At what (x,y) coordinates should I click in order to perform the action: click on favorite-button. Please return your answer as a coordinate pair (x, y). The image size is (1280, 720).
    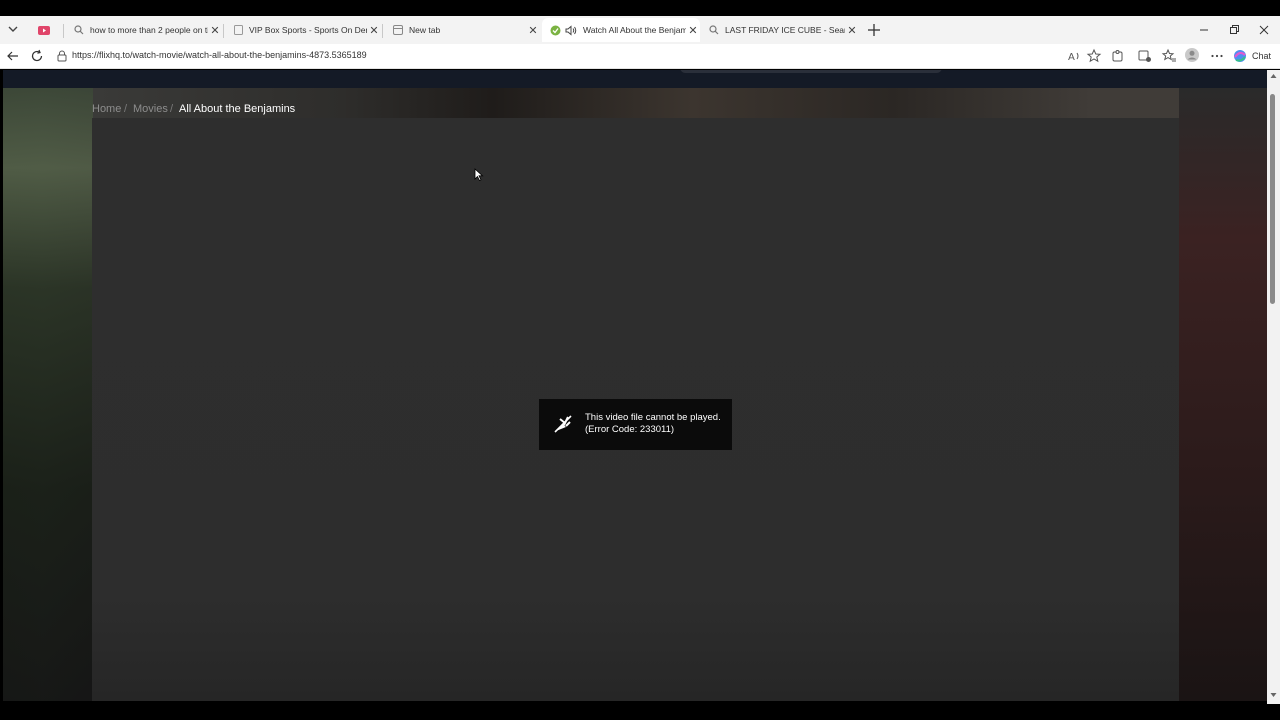
    Looking at the image, I should click on (1094, 56).